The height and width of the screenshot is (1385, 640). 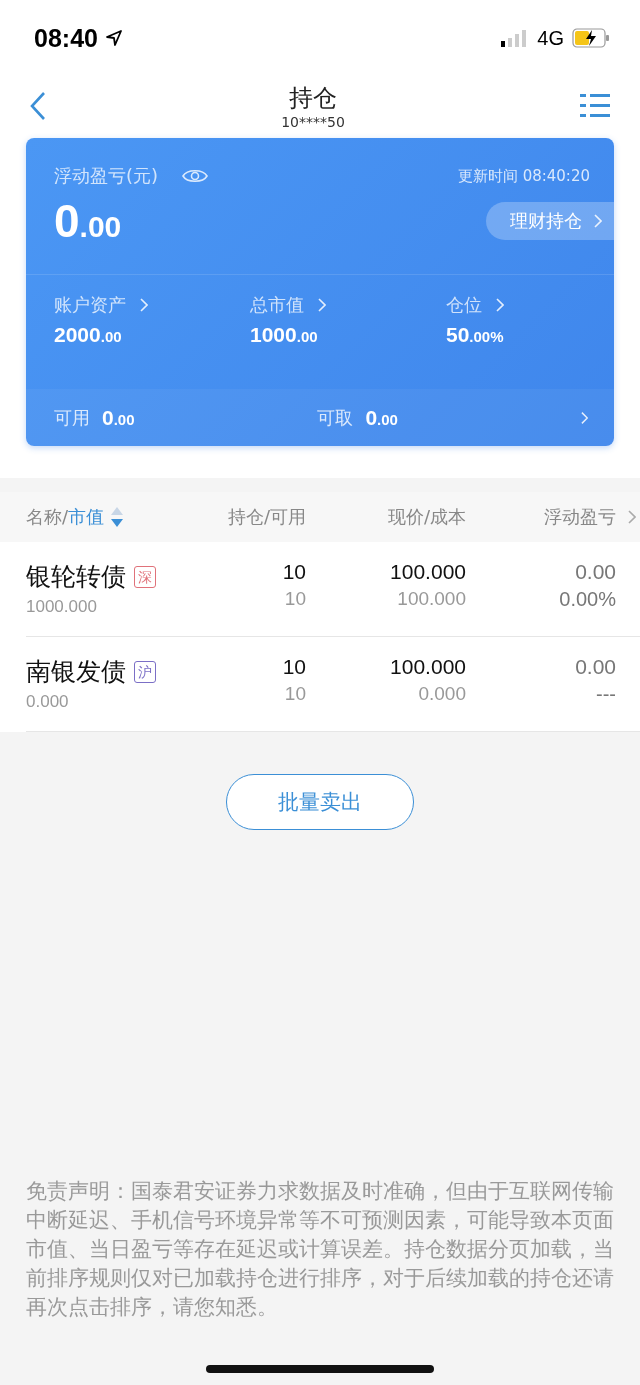 What do you see at coordinates (47, 702) in the screenshot?
I see `market-value: 0.000` at bounding box center [47, 702].